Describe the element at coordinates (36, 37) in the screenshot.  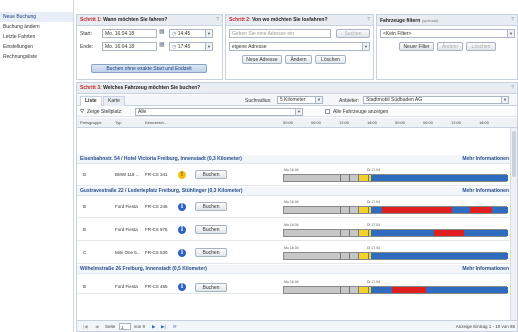
I see `sidebar-item-letzte-fahrten: Letzte Fahrten` at that location.